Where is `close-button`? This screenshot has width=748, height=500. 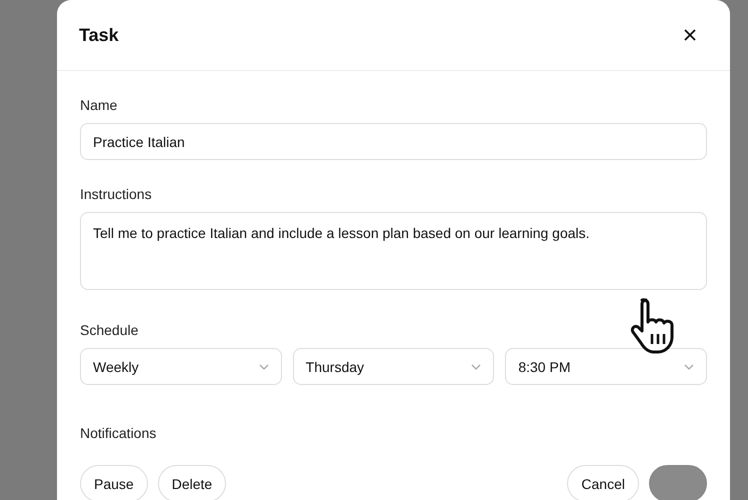 close-button is located at coordinates (690, 35).